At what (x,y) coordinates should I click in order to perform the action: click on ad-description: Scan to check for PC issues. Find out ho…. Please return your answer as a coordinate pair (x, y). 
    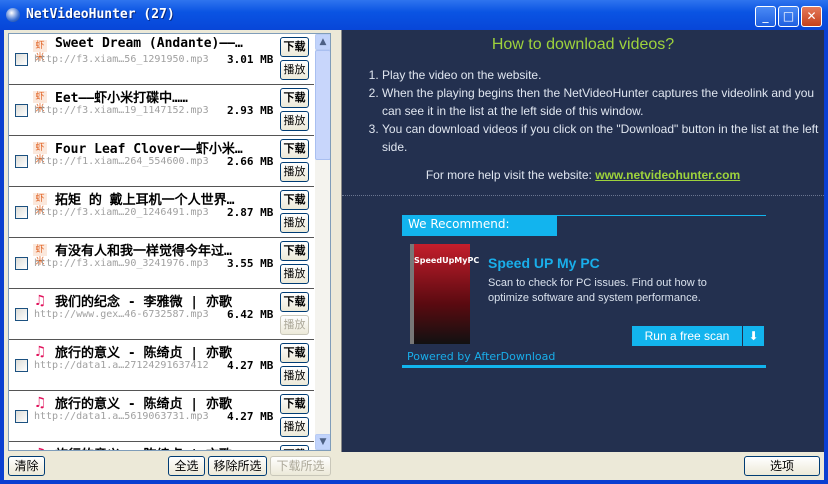
    Looking at the image, I should click on (597, 290).